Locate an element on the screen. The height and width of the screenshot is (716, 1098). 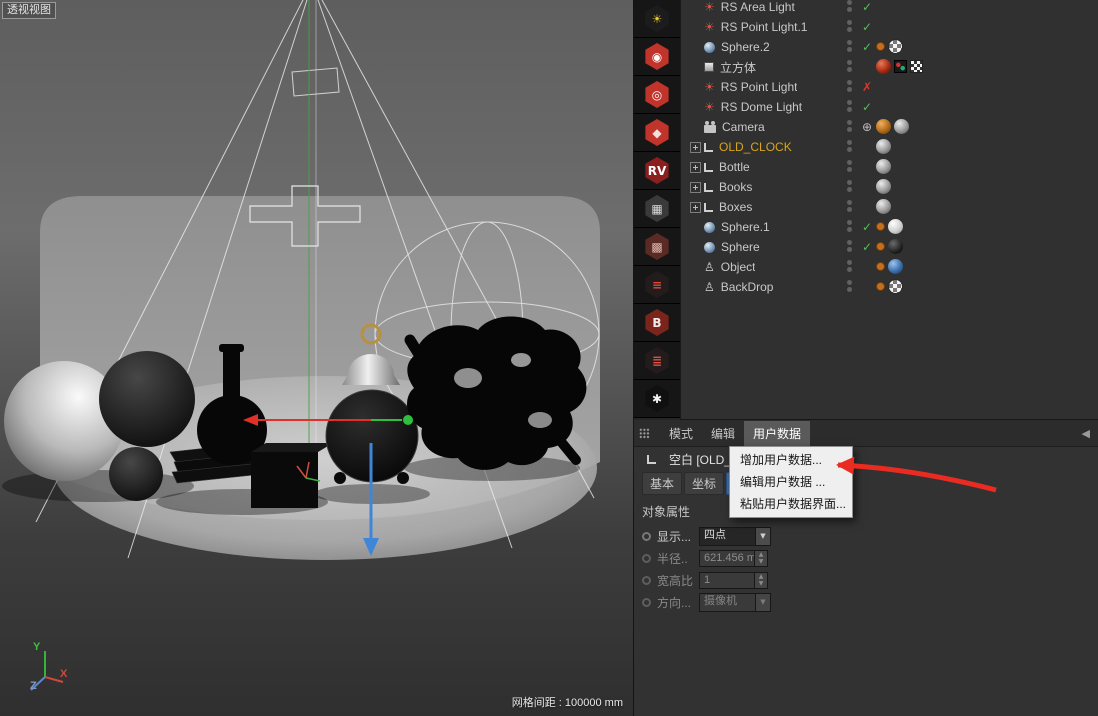
field-input: 621.456 m ▲ ▼ is located at coordinates (733, 558).